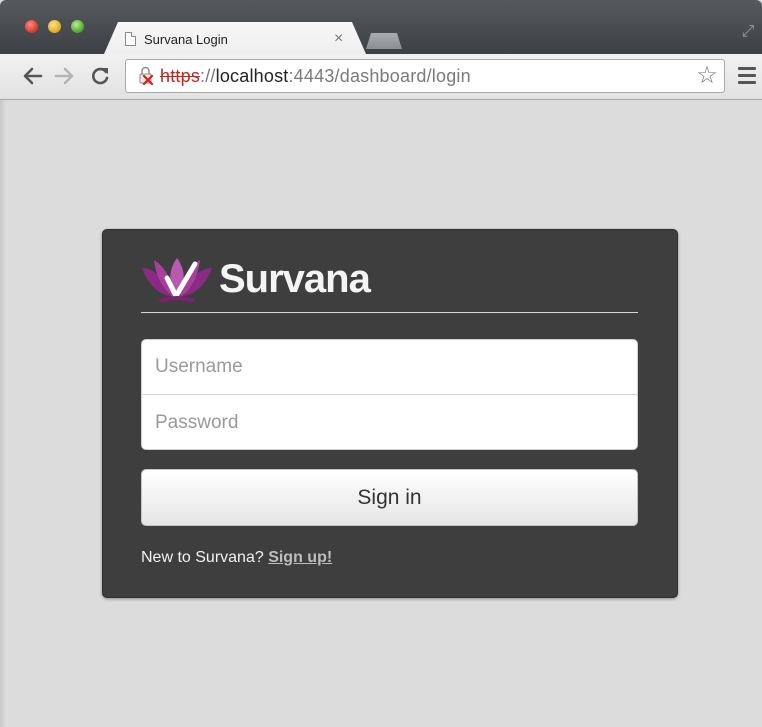 This screenshot has height=727, width=762. I want to click on credentials-group, so click(389, 394).